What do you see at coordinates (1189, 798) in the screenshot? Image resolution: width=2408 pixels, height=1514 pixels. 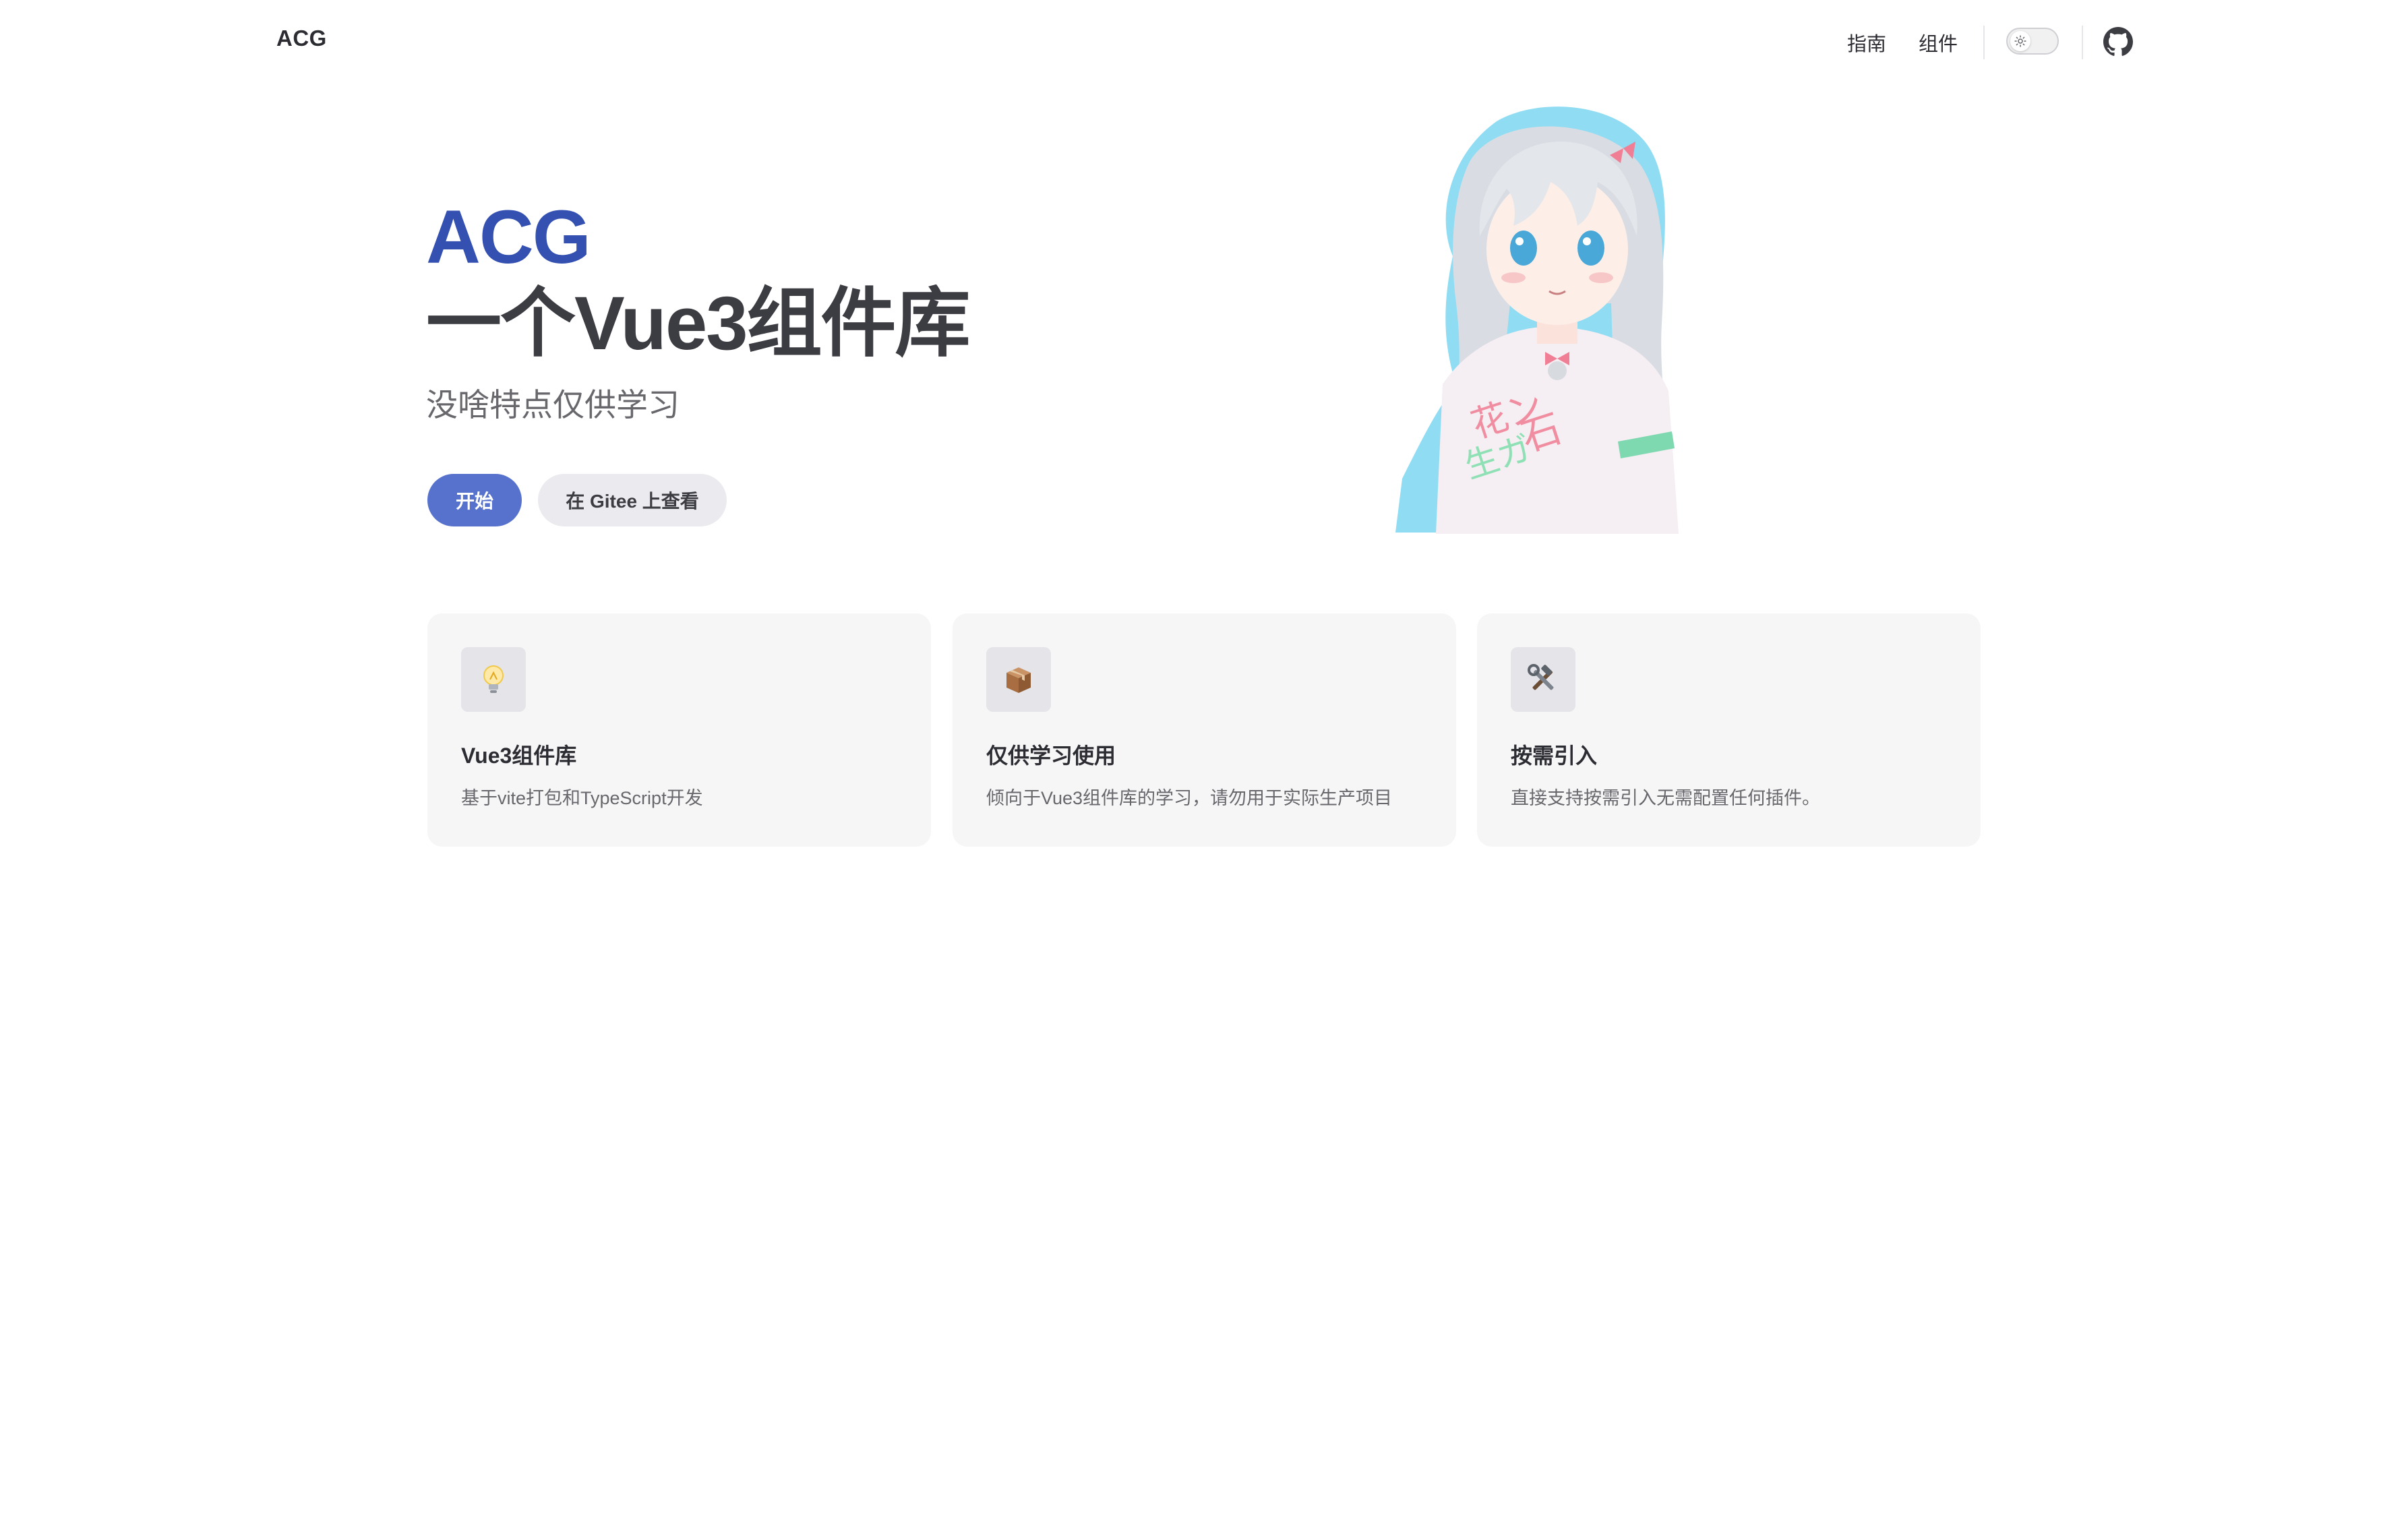 I see `feature-details: 倾向于Vue3组件库的学习，请勿用于实际生产项目` at bounding box center [1189, 798].